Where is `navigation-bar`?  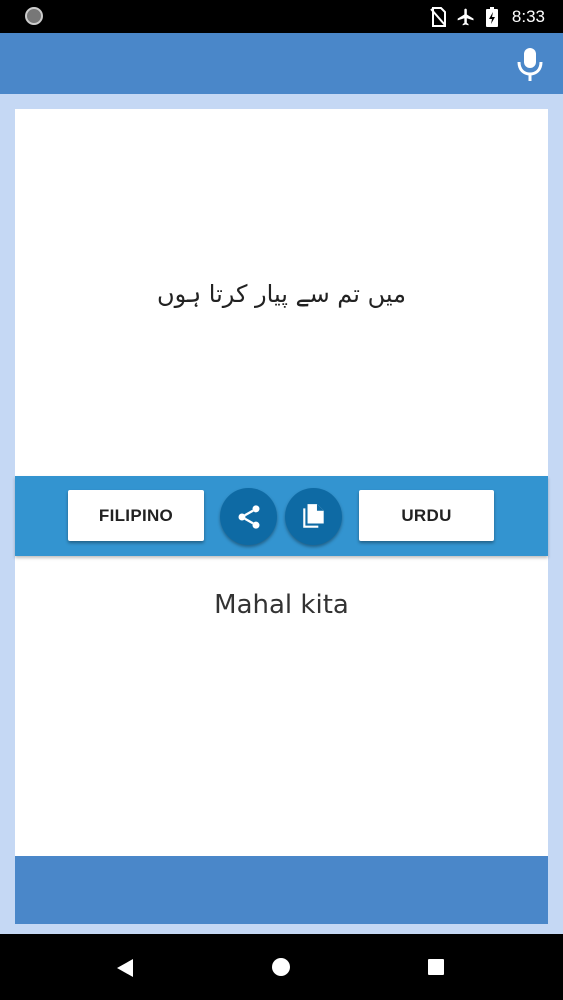 navigation-bar is located at coordinates (281, 967).